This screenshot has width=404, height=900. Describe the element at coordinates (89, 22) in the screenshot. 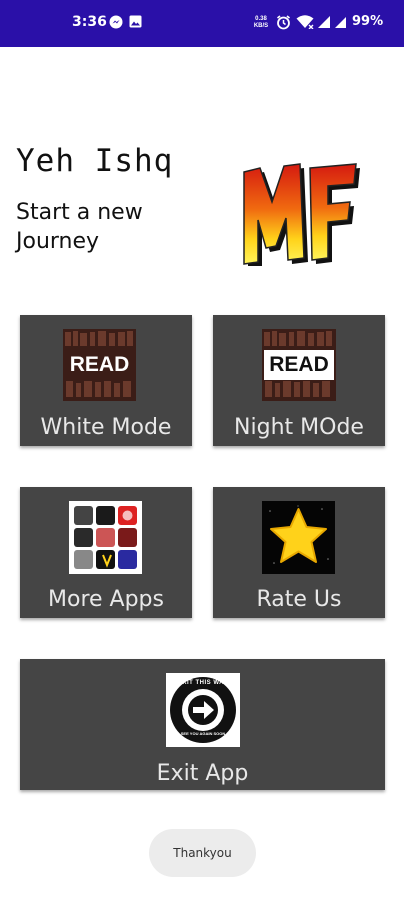

I see `status-time: 3:36` at that location.